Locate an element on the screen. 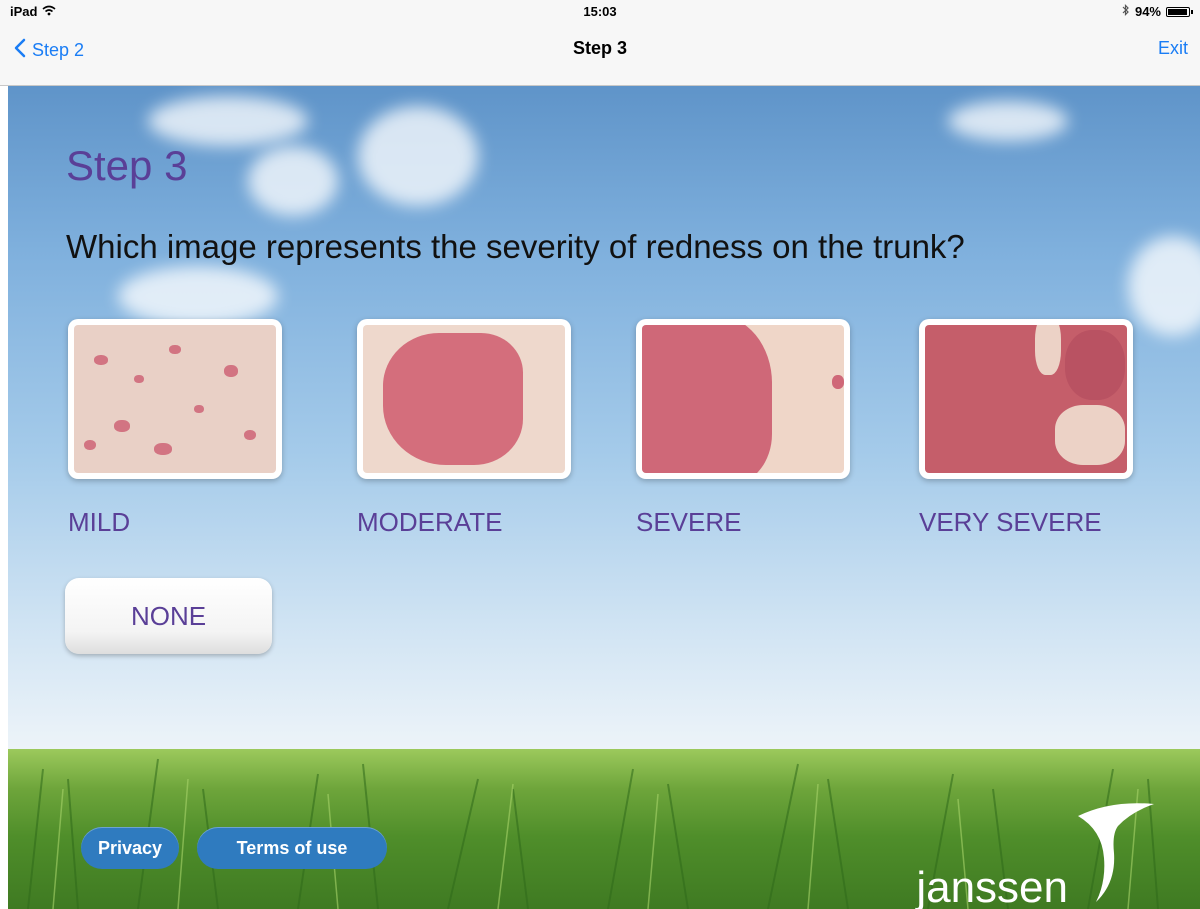 The width and height of the screenshot is (1200, 909). none-button: NONE is located at coordinates (168, 616).